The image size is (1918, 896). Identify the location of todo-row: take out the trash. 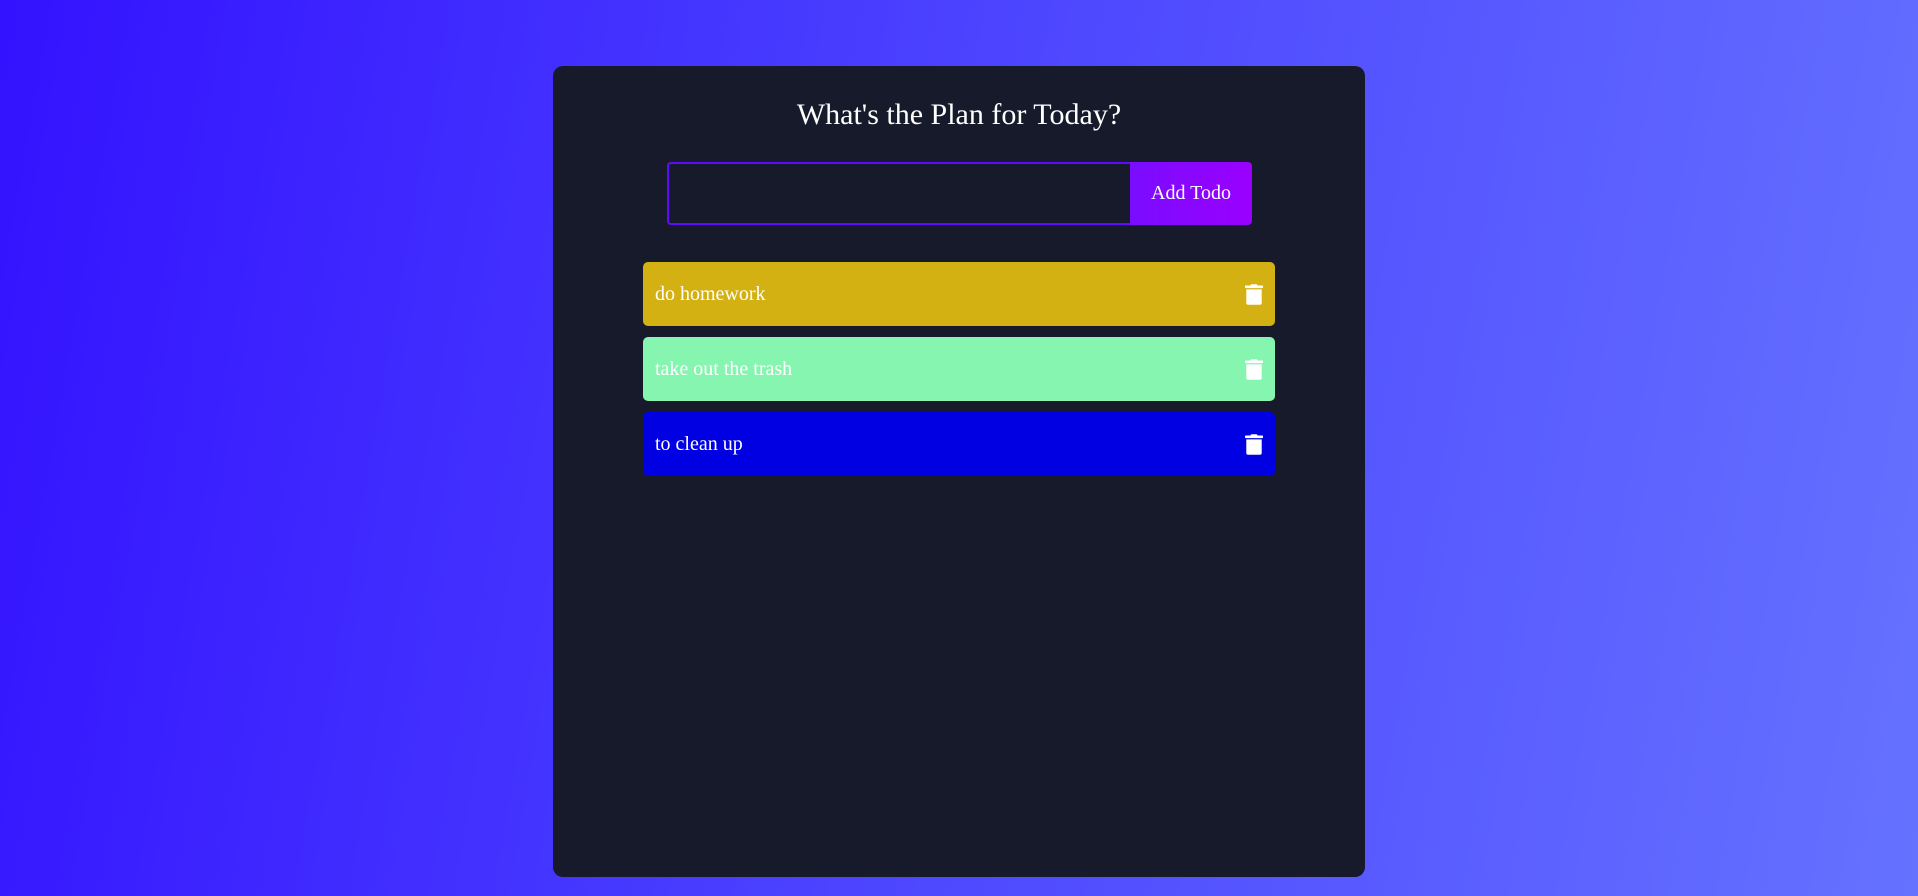
(959, 369).